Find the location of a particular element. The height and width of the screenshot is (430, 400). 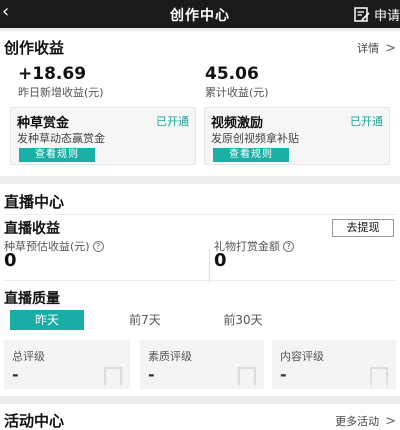

live-quality-title: 直播质量 is located at coordinates (32, 299).